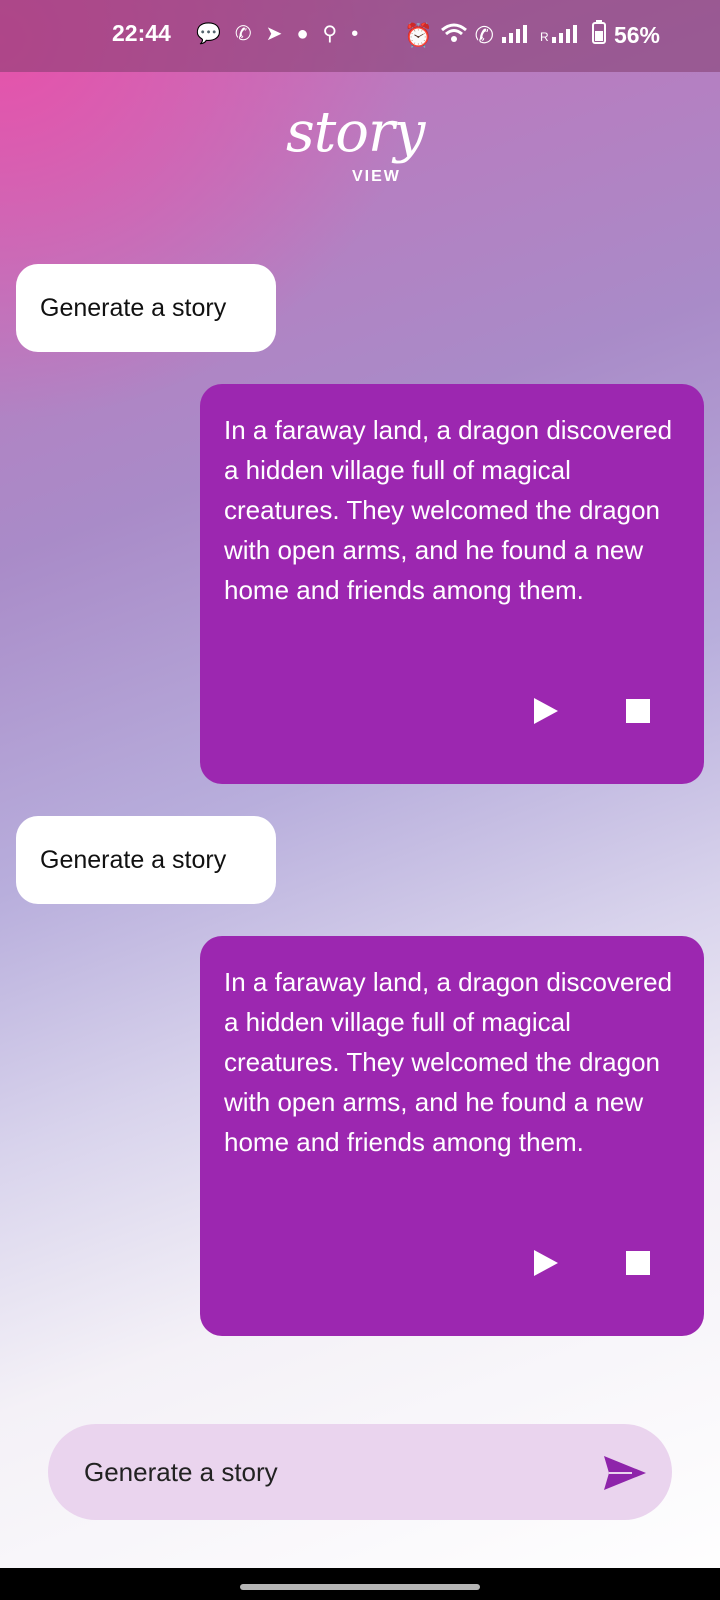 The width and height of the screenshot is (720, 1600). I want to click on send-icon, so click(625, 1473).